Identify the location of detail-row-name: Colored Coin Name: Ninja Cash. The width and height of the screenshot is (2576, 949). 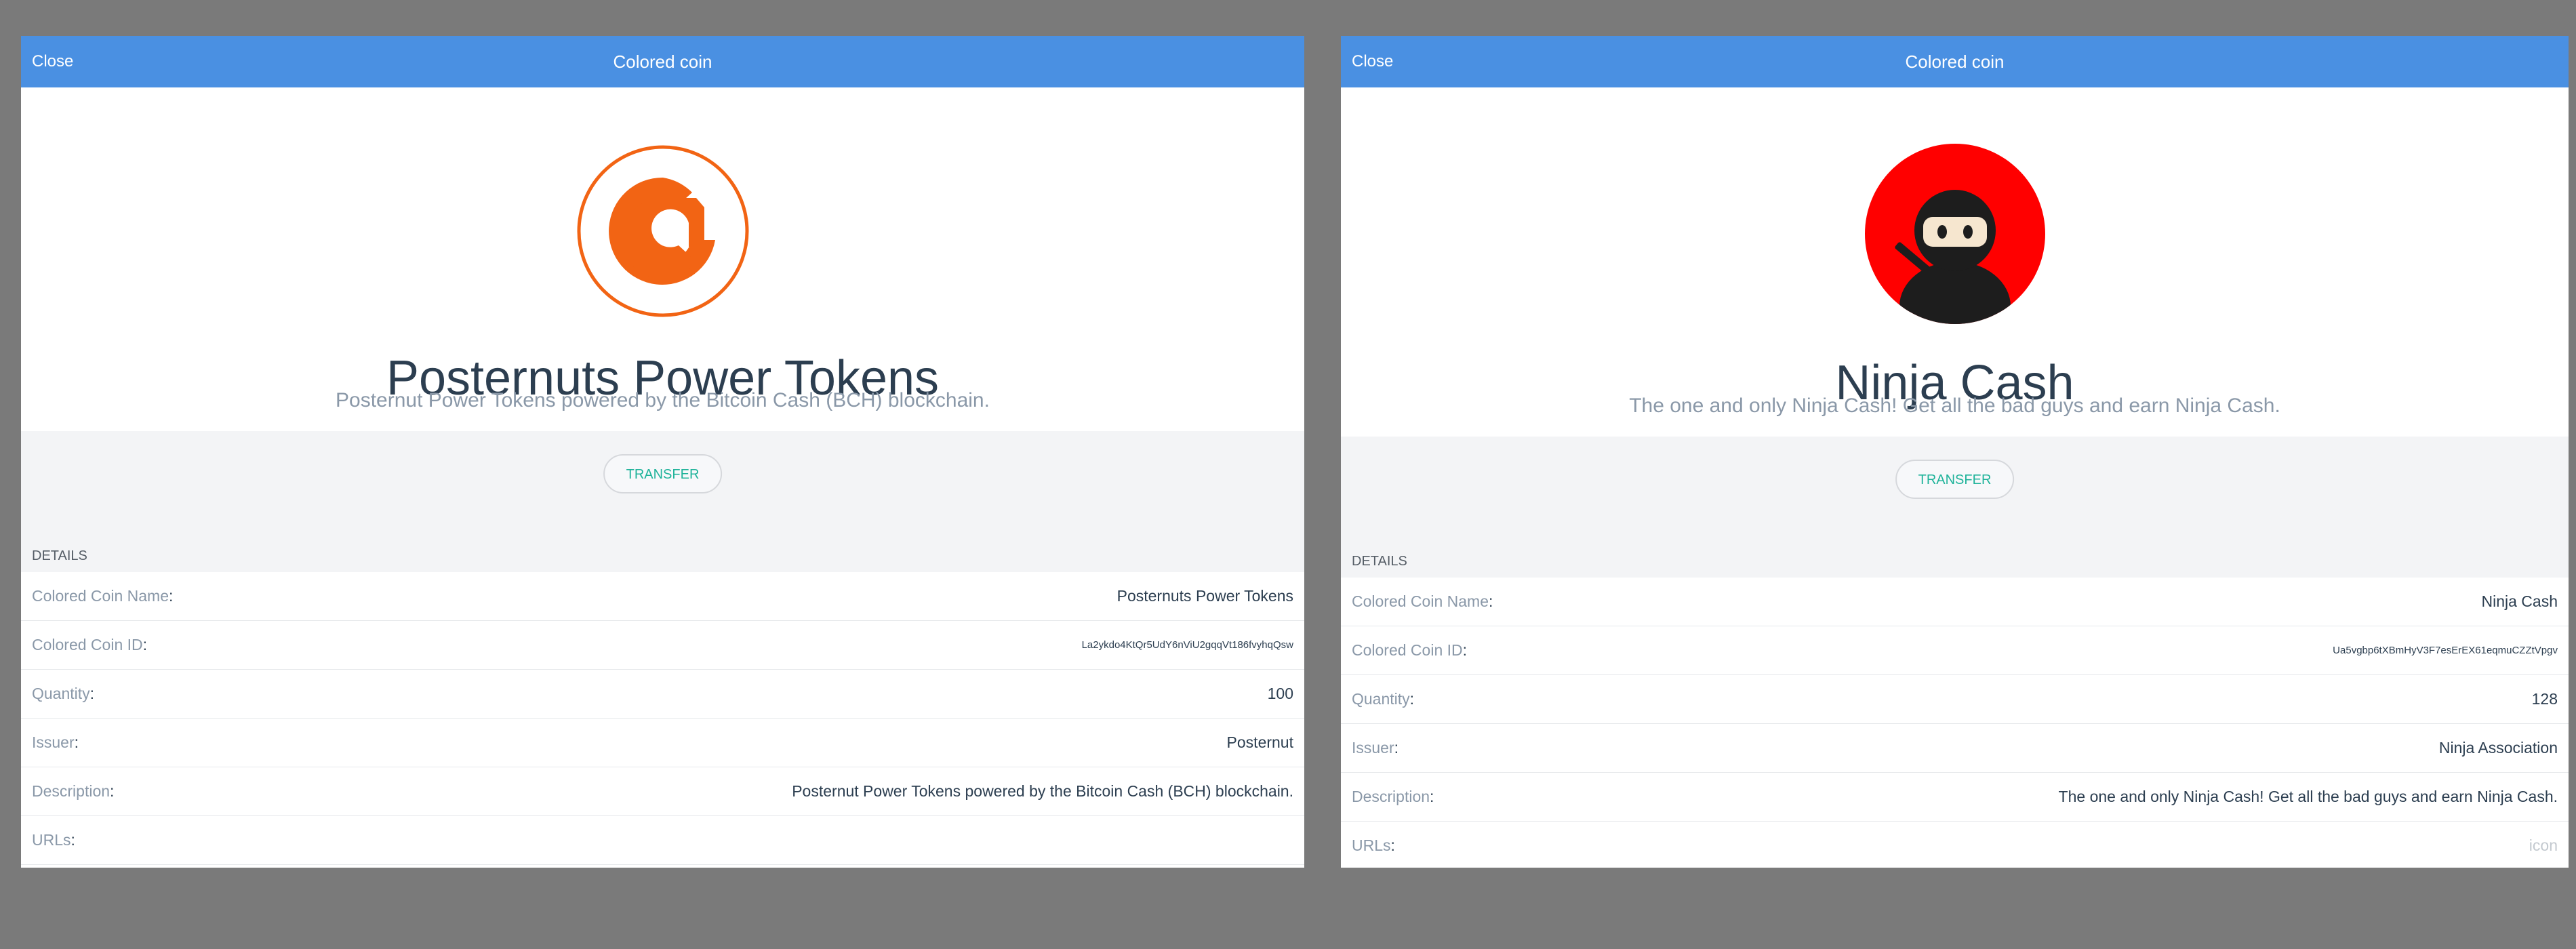
(1955, 602).